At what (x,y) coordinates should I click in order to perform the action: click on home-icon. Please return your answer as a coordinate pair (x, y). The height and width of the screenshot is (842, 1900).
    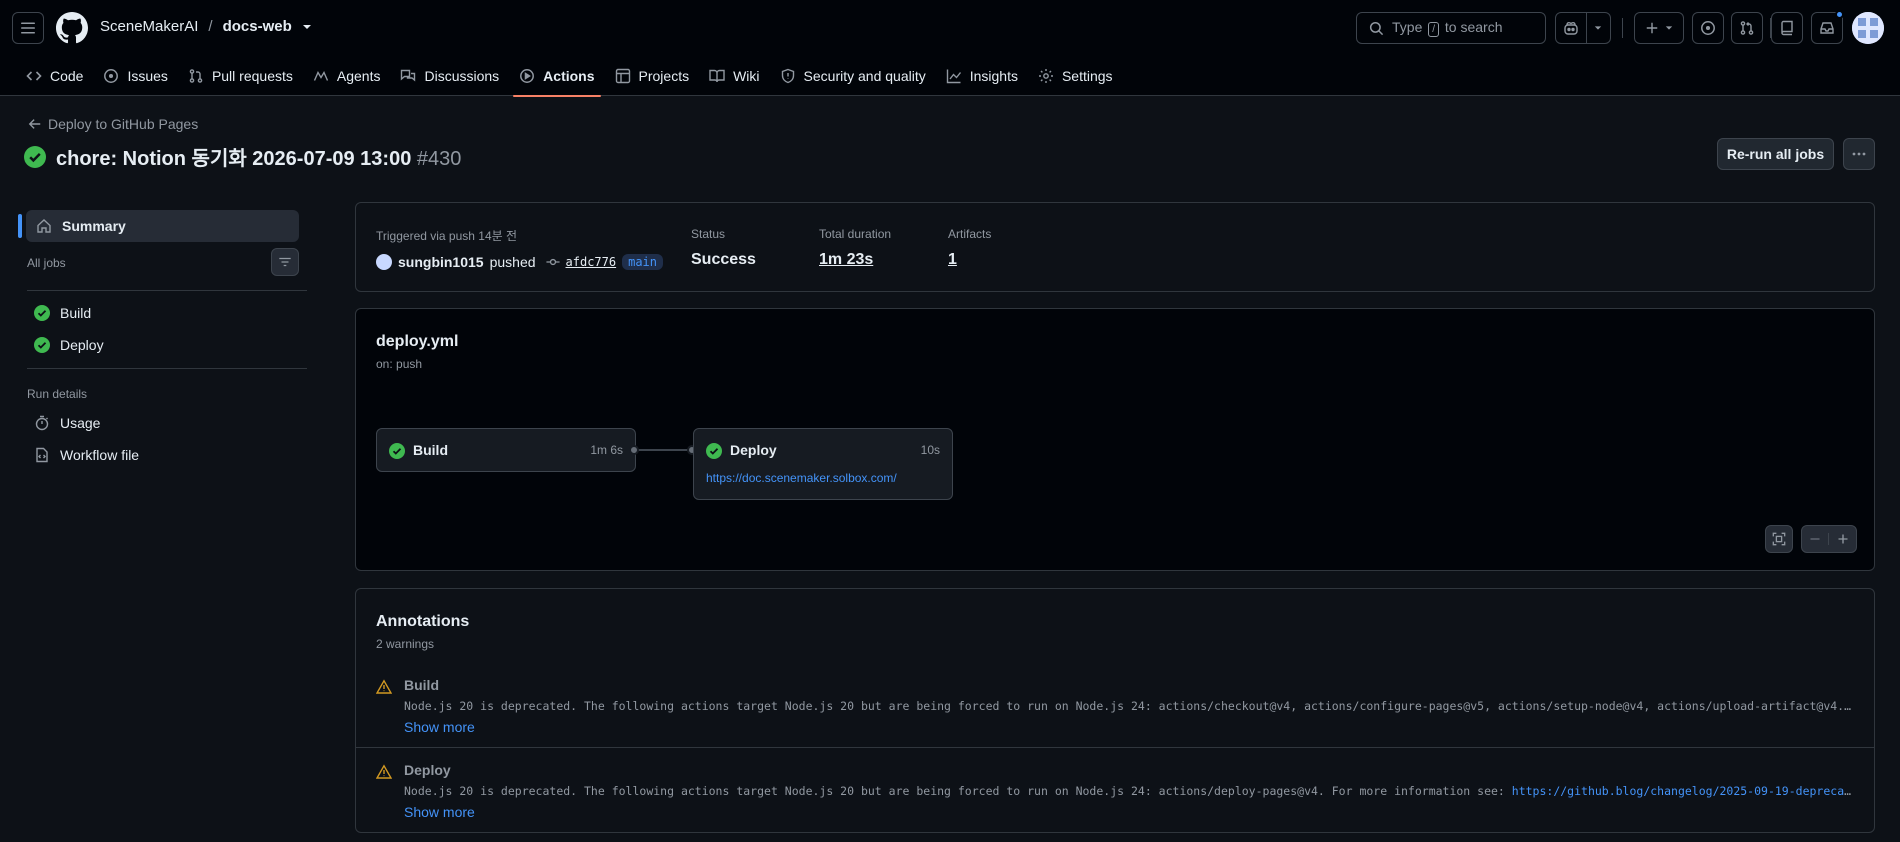
    Looking at the image, I should click on (44, 226).